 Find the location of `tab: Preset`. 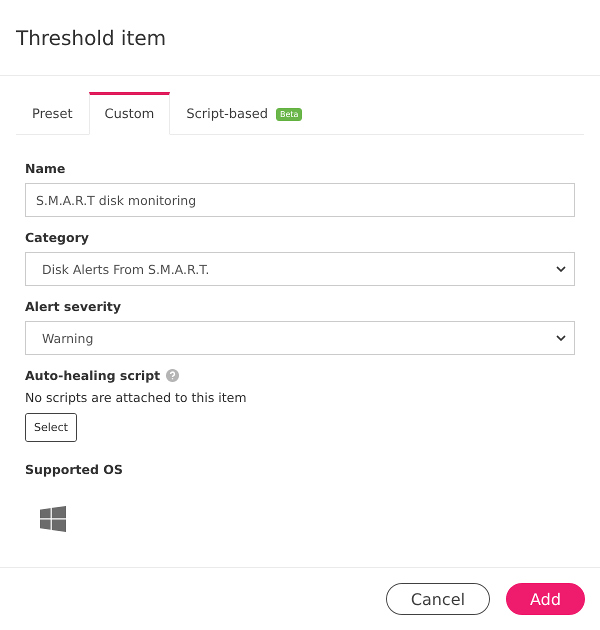

tab: Preset is located at coordinates (52, 113).